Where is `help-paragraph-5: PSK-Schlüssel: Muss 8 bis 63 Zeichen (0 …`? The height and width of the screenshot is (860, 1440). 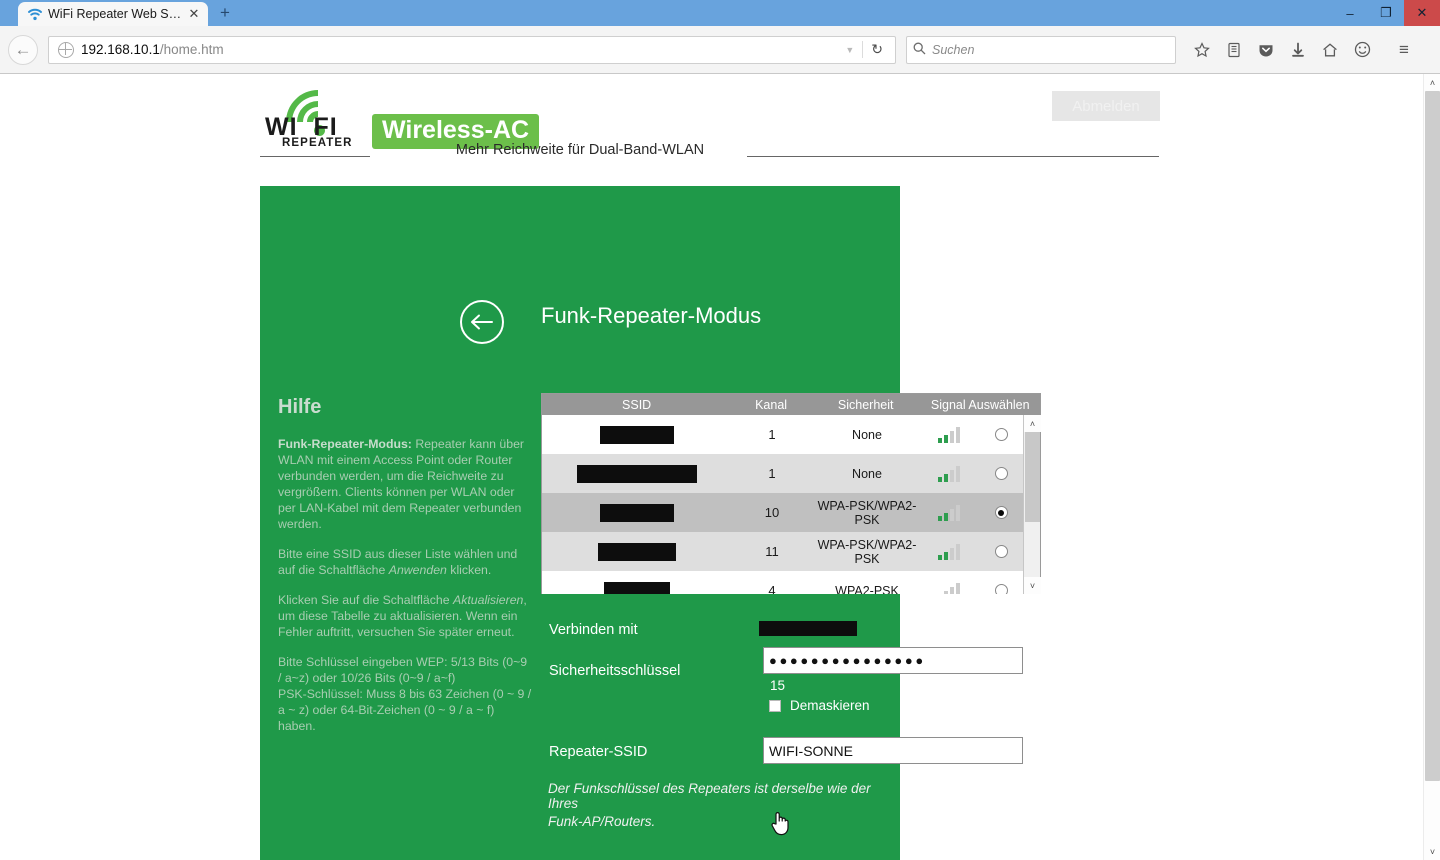
help-paragraph-5: PSK-Schlüssel: Muss 8 bis 63 Zeichen (0 … is located at coordinates (405, 710).